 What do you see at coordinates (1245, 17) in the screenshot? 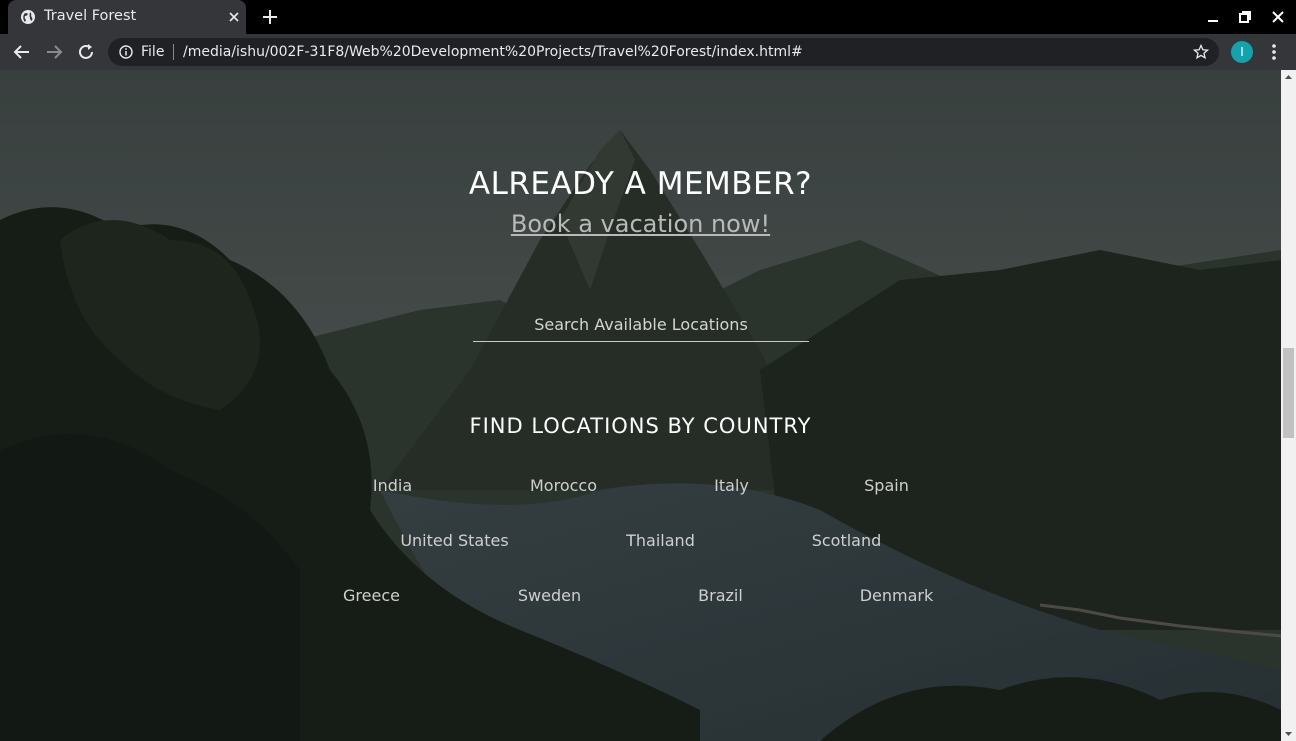
I see `restore-icon` at bounding box center [1245, 17].